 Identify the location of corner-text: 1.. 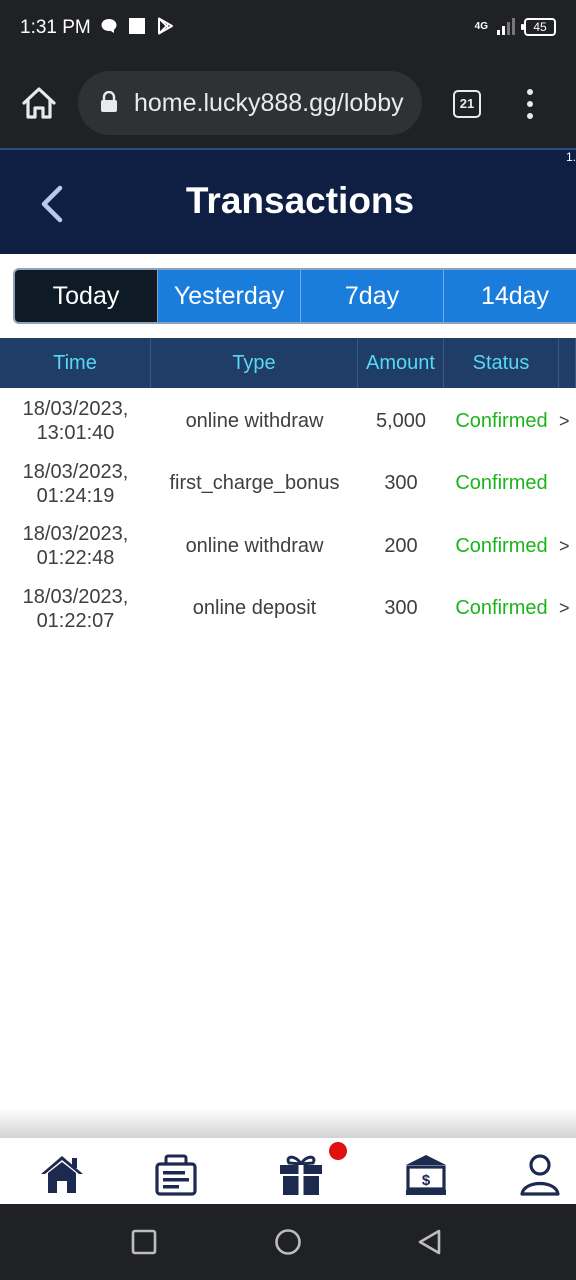
(570, 157).